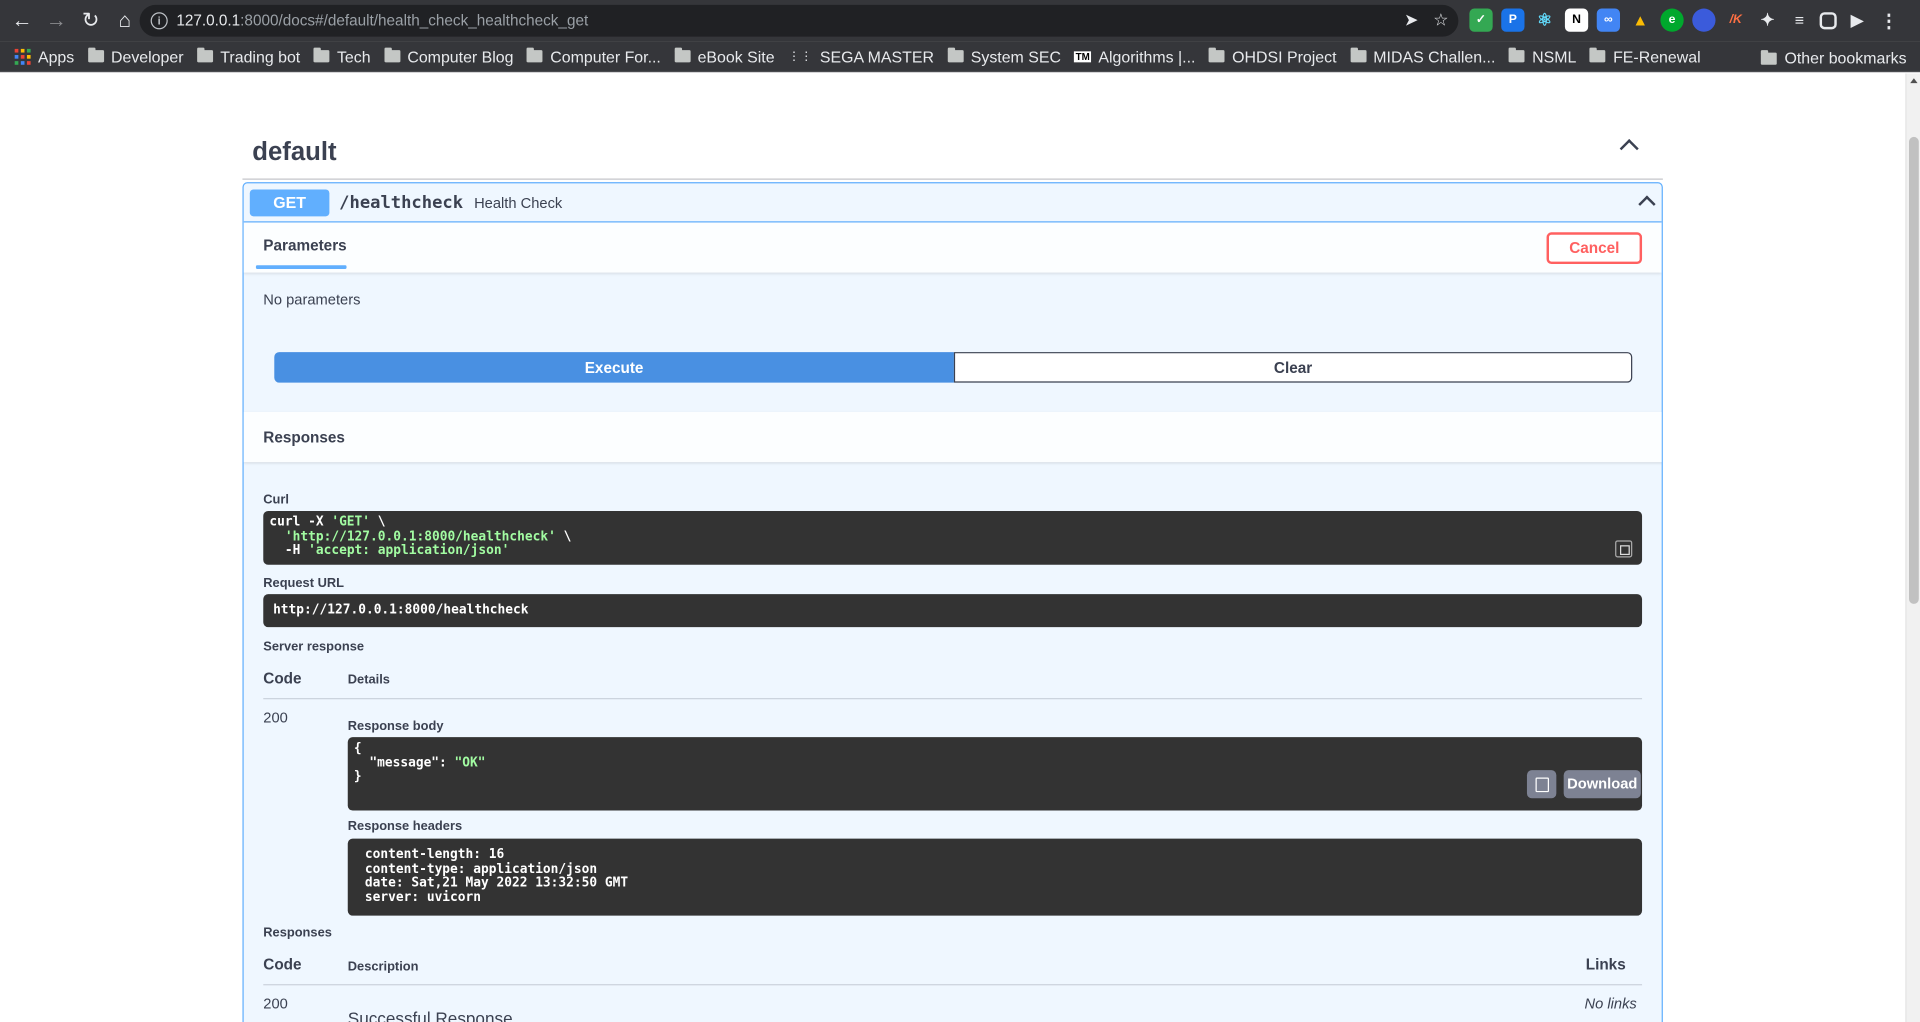  Describe the element at coordinates (1272, 56) in the screenshot. I see `bookmark-ohdsi-project: OHDSI Project` at that location.